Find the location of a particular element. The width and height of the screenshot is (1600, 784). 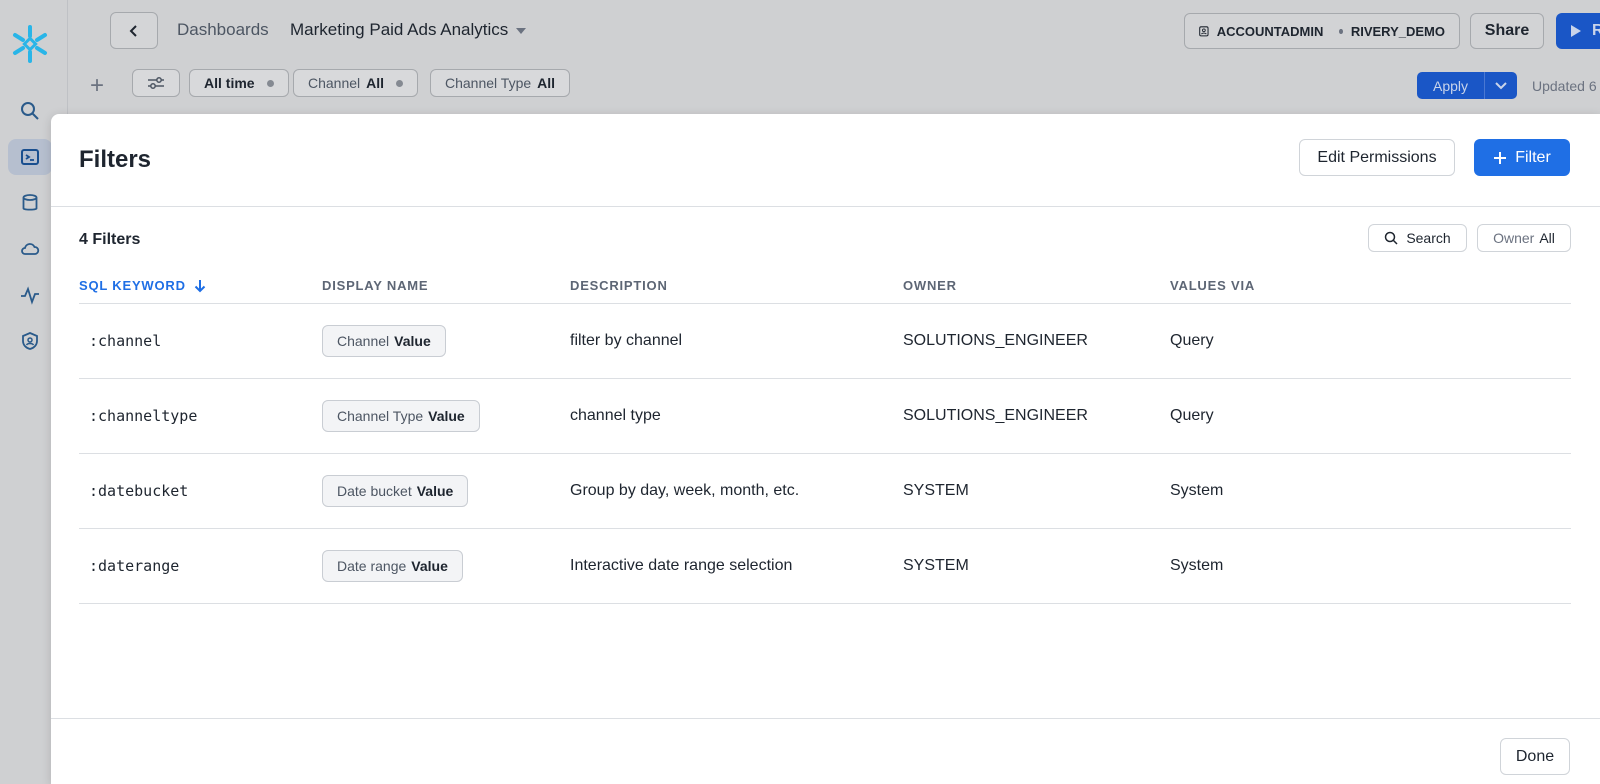

column-sql-keyword-label: SQL KEYWORD is located at coordinates (132, 285).